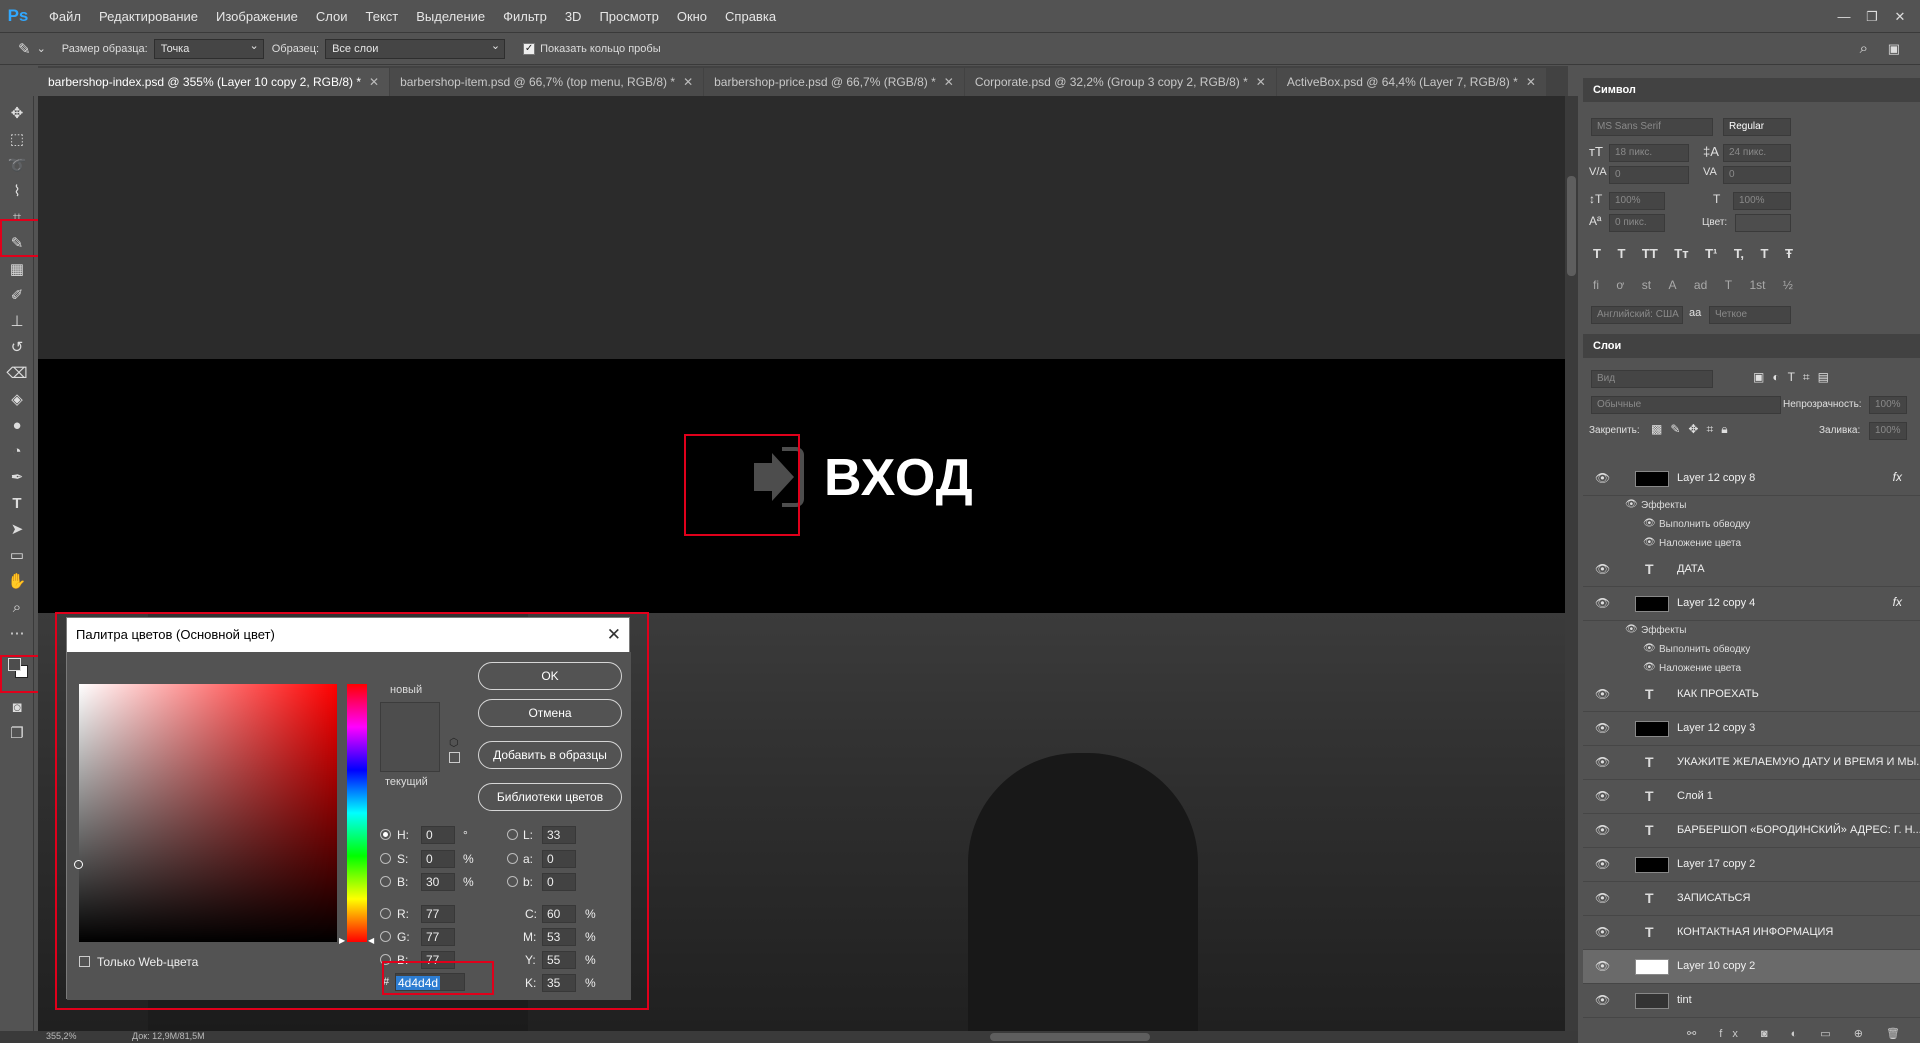  What do you see at coordinates (410, 737) in the screenshot?
I see `new-current-swatch` at bounding box center [410, 737].